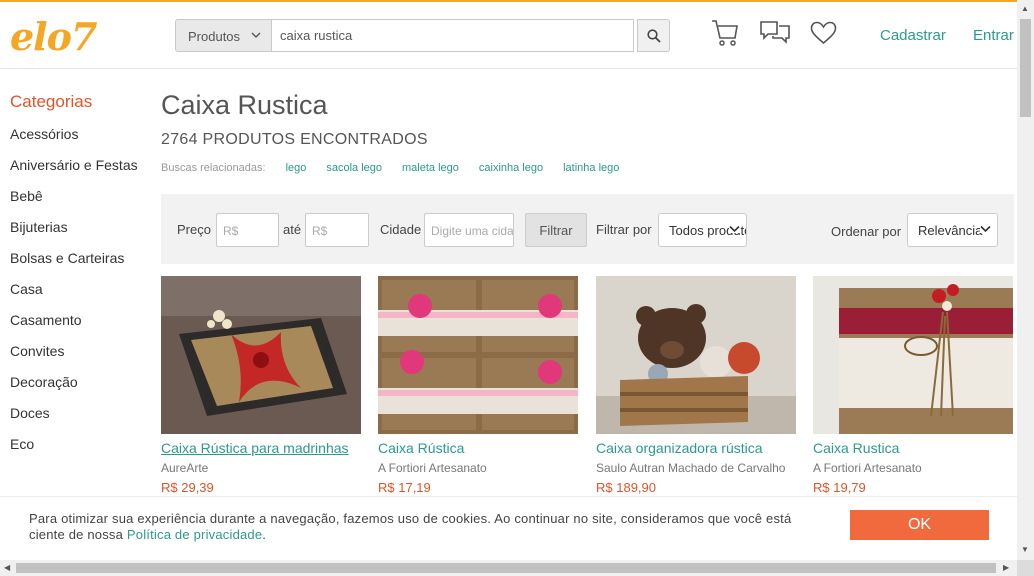  Describe the element at coordinates (75, 134) in the screenshot. I see `category-item: Acessórios` at that location.